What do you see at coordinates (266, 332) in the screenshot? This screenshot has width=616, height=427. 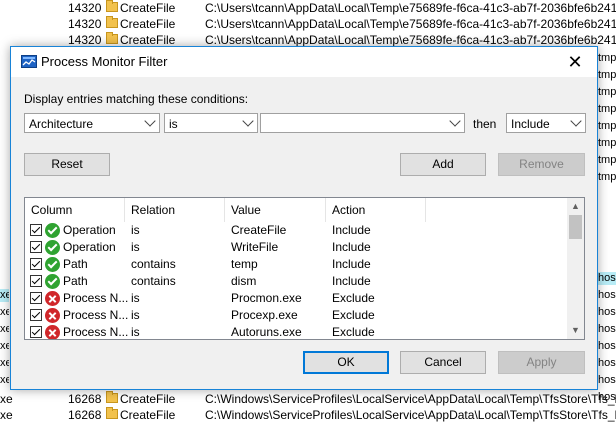 I see `filter-value: Autoruns.exe` at bounding box center [266, 332].